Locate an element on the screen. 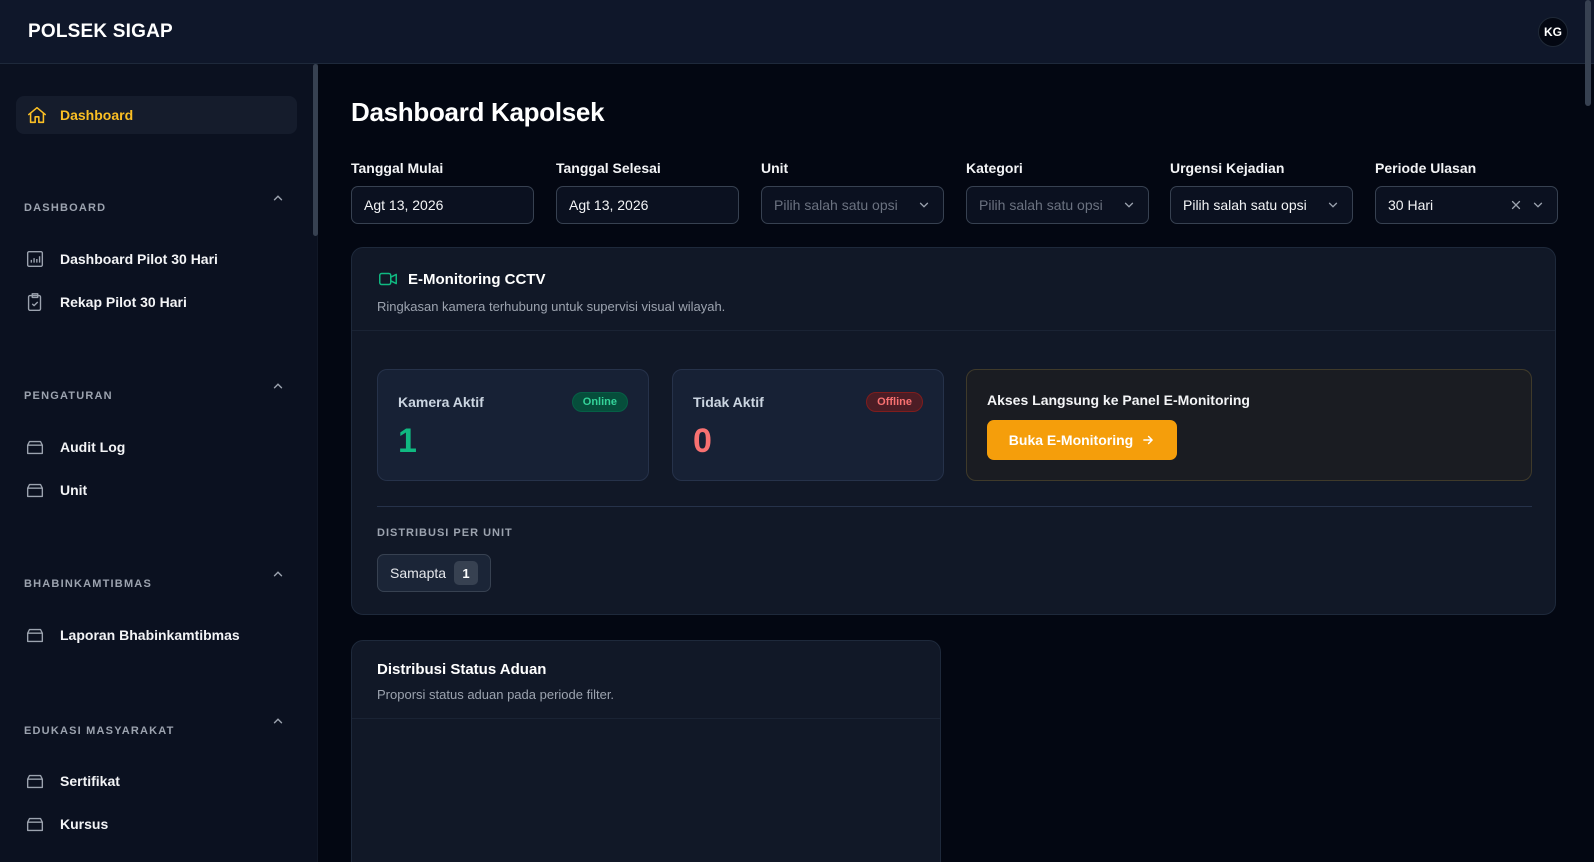  sidebar-item-laporan-bhabinkamtibmas: Laporan Bhabinkamtibmas is located at coordinates (159, 635).